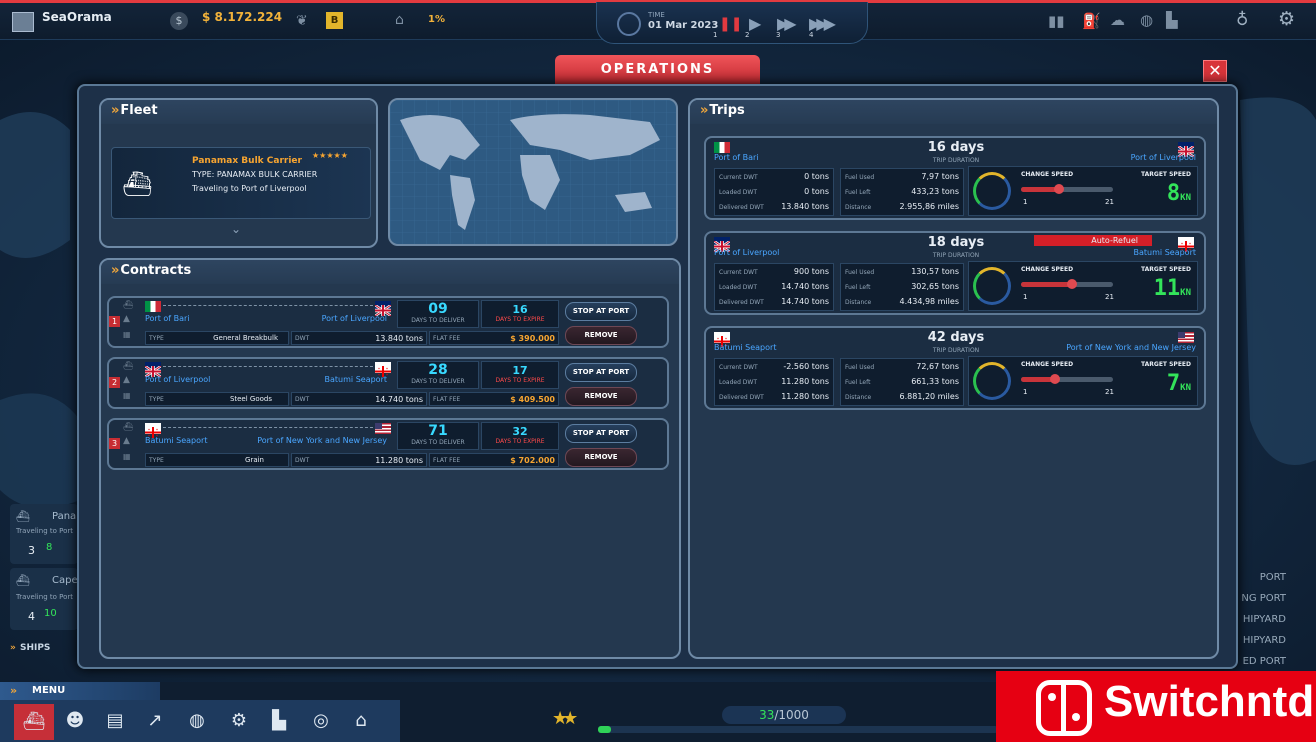 Image resolution: width=1316 pixels, height=742 pixels. Describe the element at coordinates (217, 399) in the screenshot. I see `type-box: TYPE Steel Goods` at that location.